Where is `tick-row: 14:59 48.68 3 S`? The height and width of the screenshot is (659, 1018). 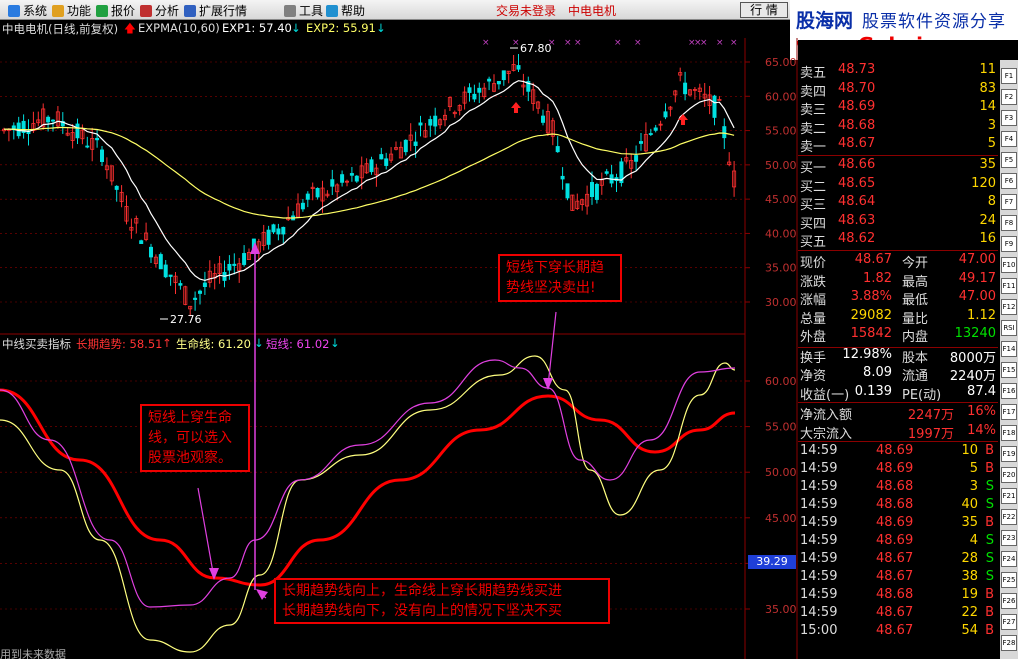
tick-row: 14:59 48.68 3 S is located at coordinates (898, 488).